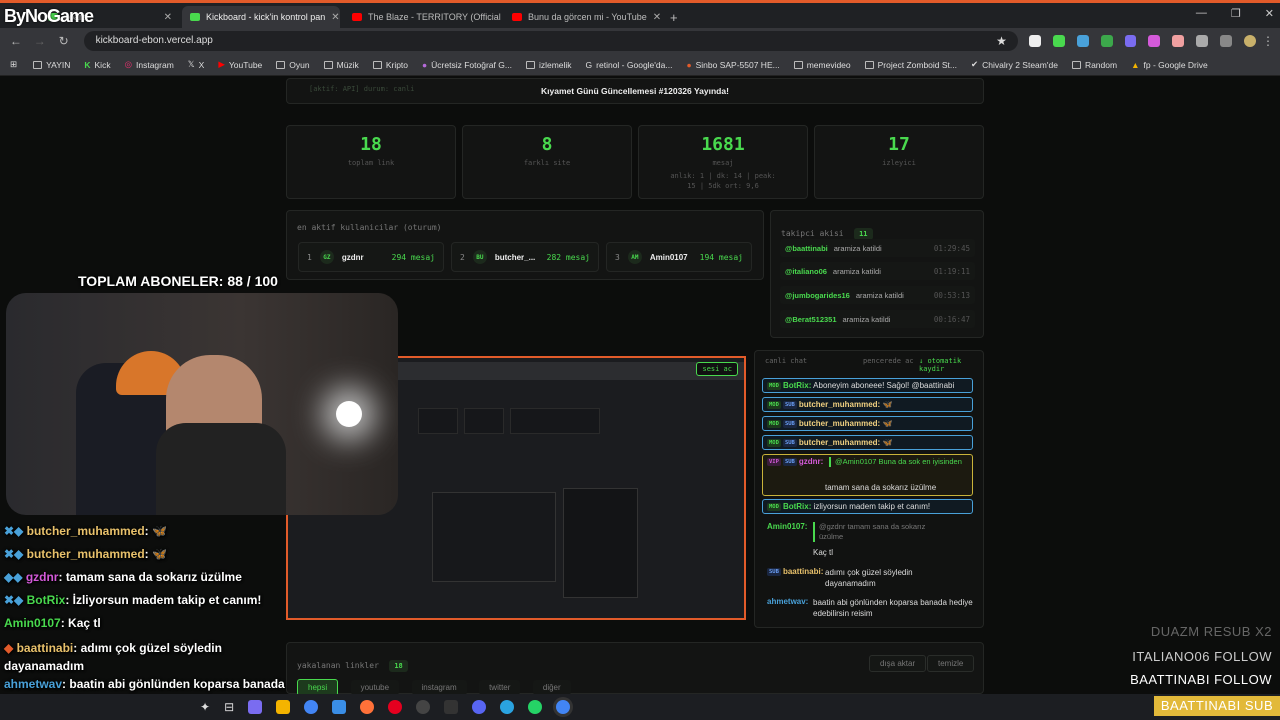  I want to click on reload-icon: ↻, so click(64, 41).